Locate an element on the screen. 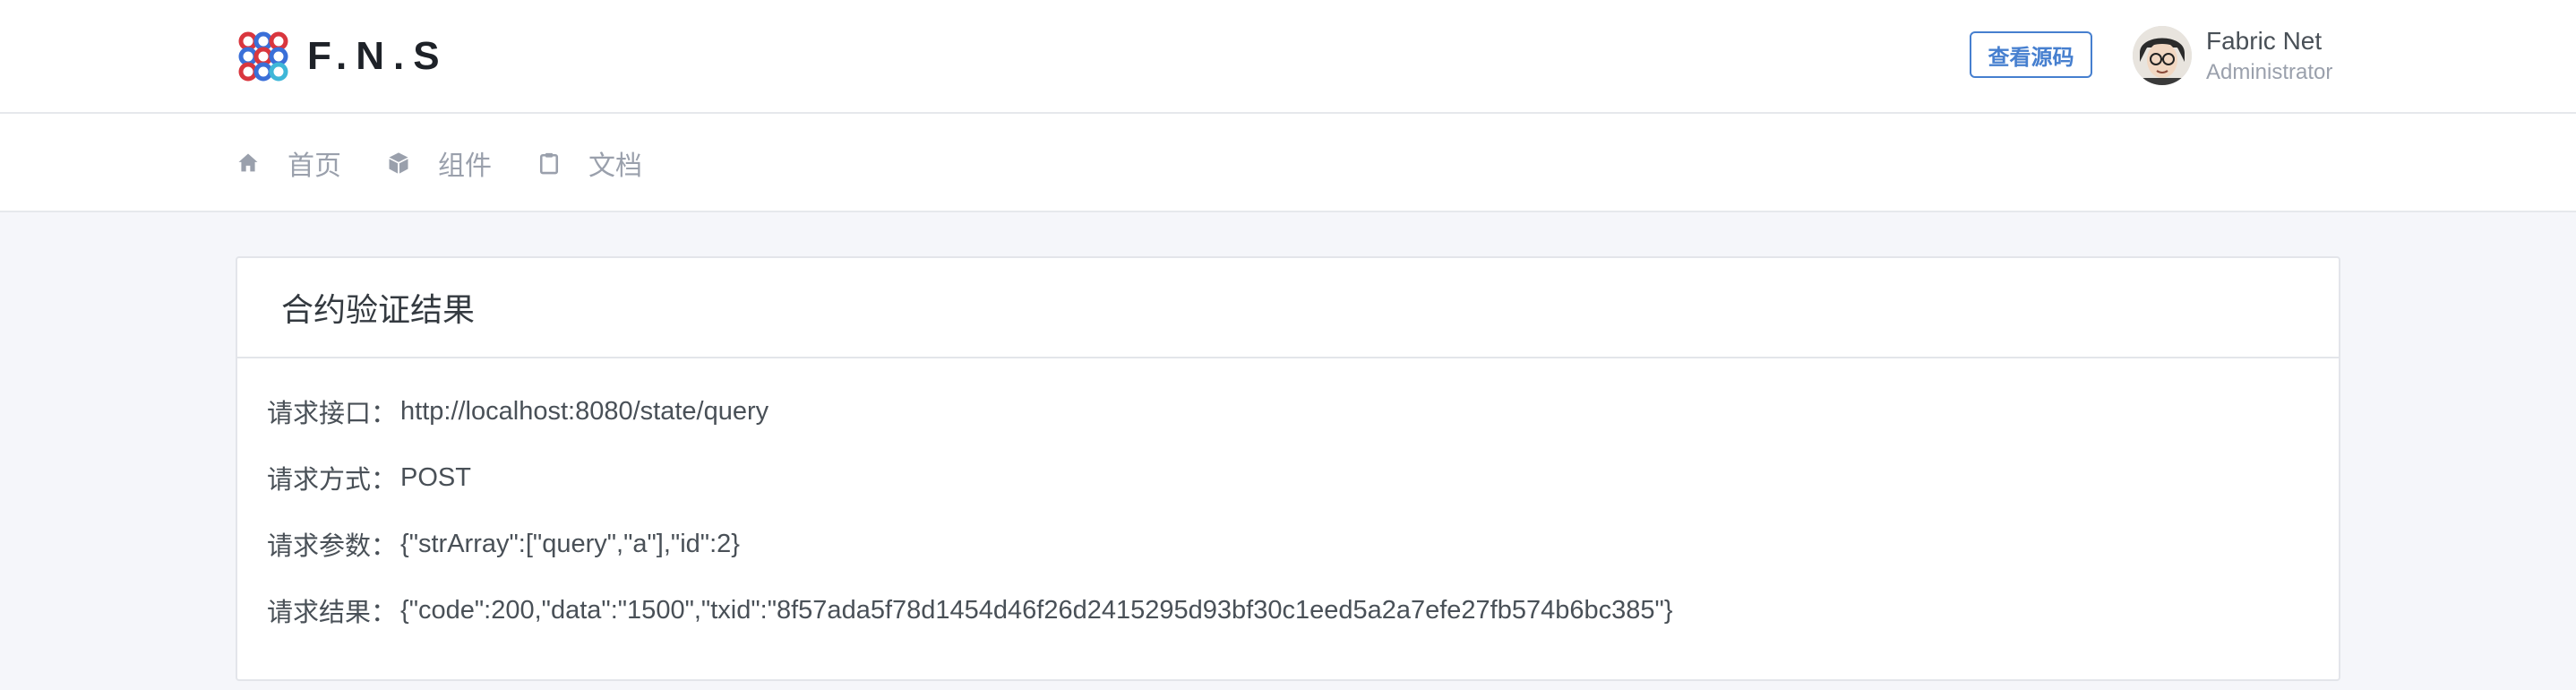 Image resolution: width=2576 pixels, height=690 pixels. nav-item-components: 组件 is located at coordinates (439, 163).